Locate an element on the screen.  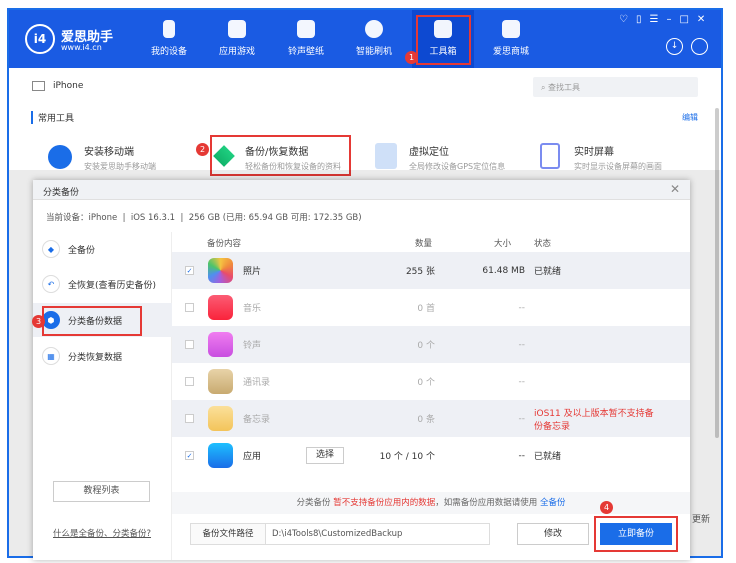
logo-icon: i4 is located at coordinates (40, 39).